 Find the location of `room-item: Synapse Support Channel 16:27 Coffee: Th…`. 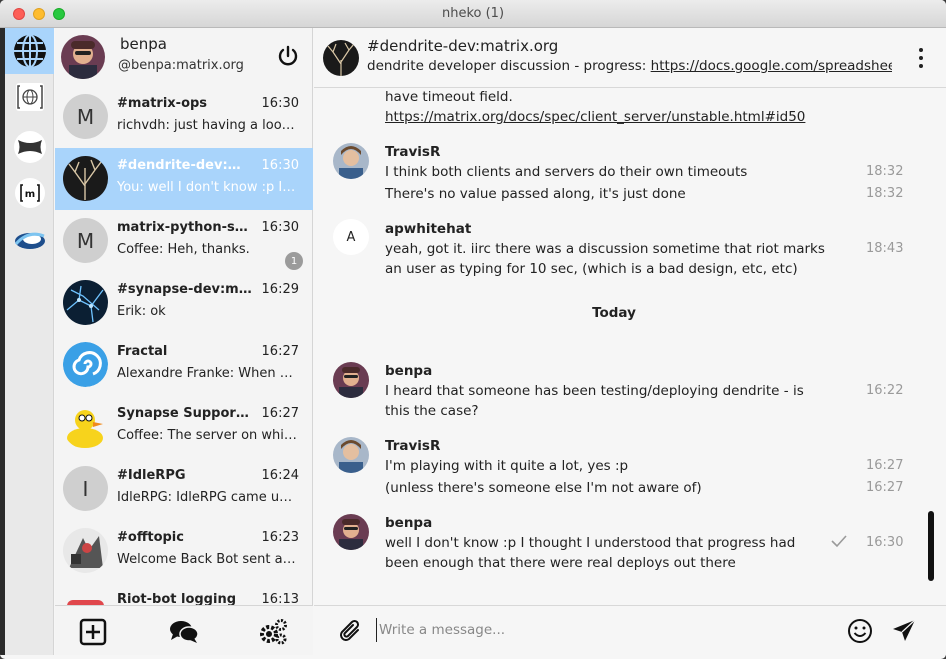

room-item: Synapse Support Channel 16:27 Coffee: Th… is located at coordinates (184, 427).